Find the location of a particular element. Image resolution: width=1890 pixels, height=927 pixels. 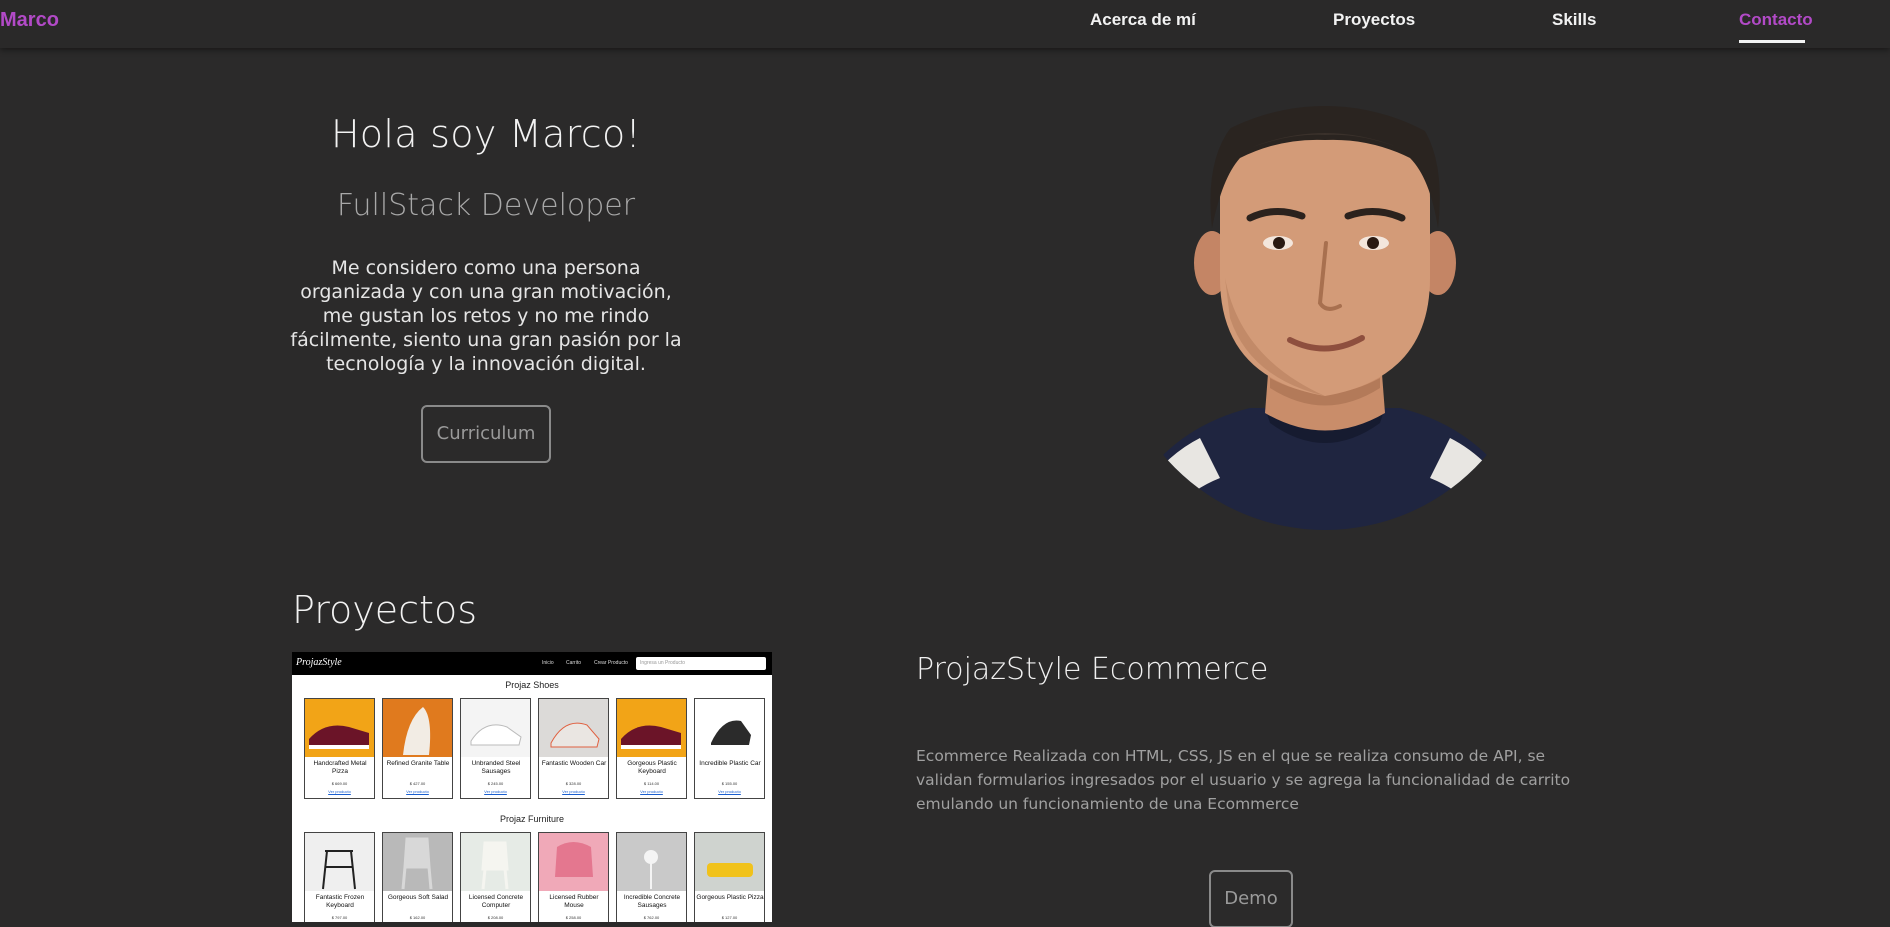

product-card: Fantastic Frozen Keyboard $ 797.00 is located at coordinates (339, 877).